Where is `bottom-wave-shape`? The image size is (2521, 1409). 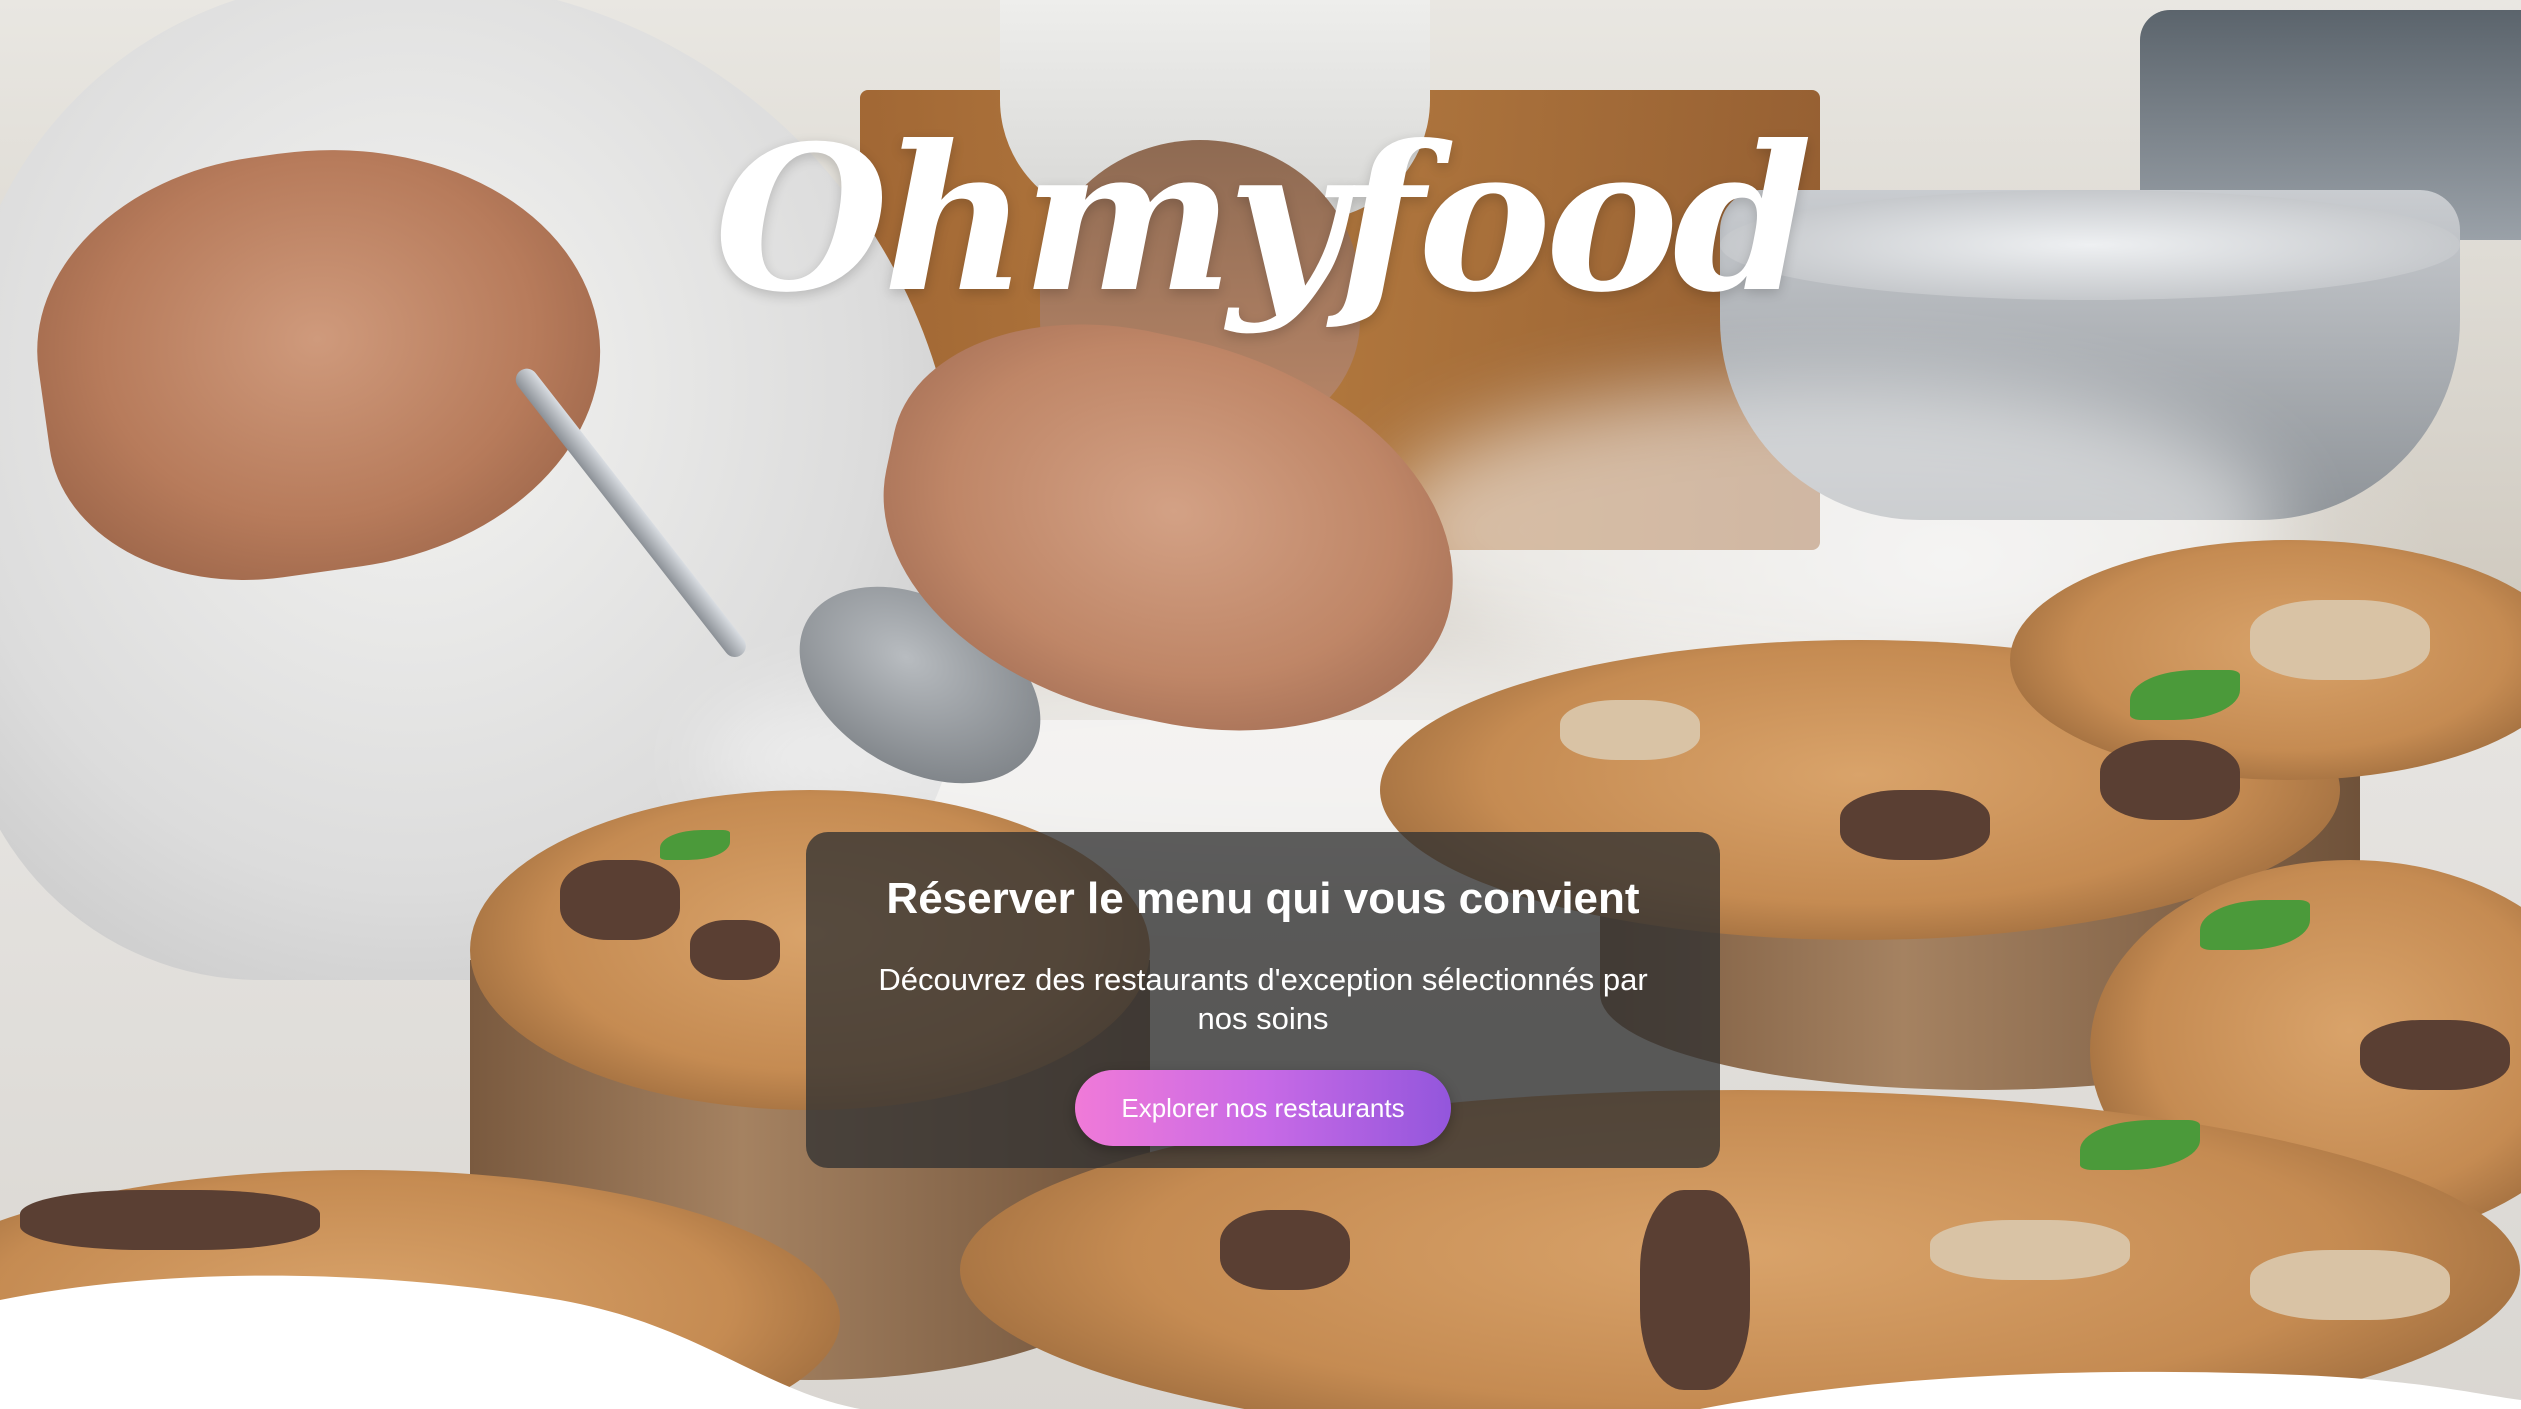 bottom-wave-shape is located at coordinates (1260, 1342).